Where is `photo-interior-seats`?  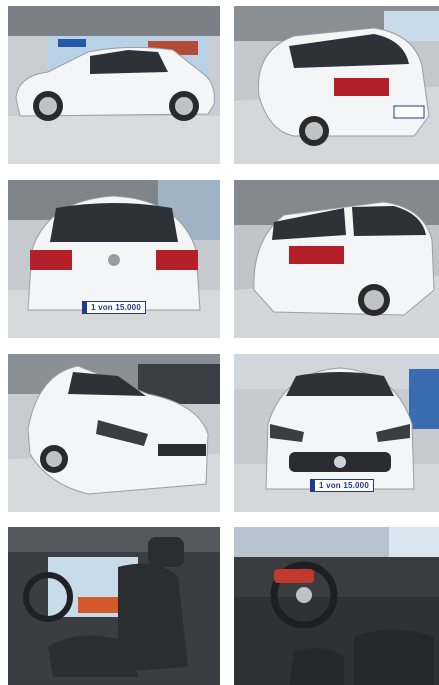 photo-interior-seats is located at coordinates (114, 606).